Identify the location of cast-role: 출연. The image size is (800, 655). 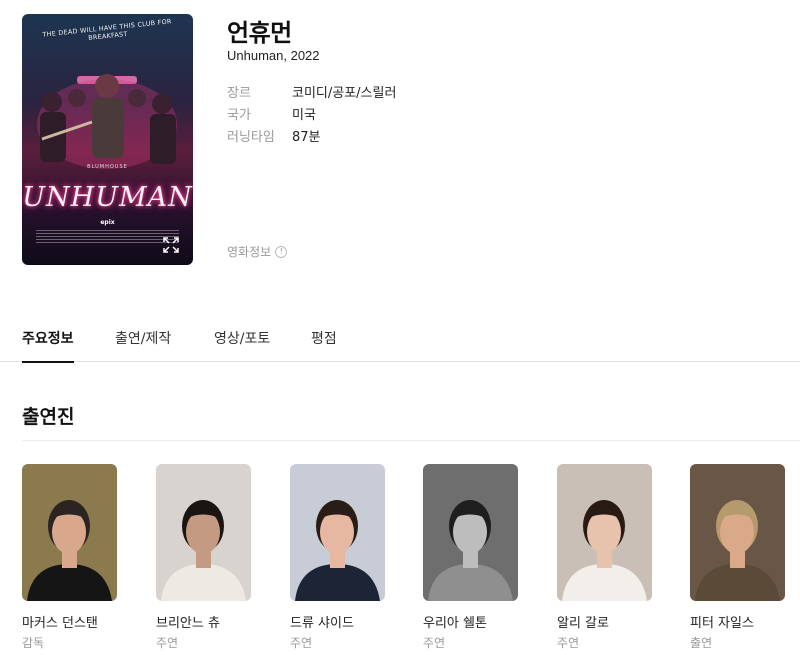
(701, 643).